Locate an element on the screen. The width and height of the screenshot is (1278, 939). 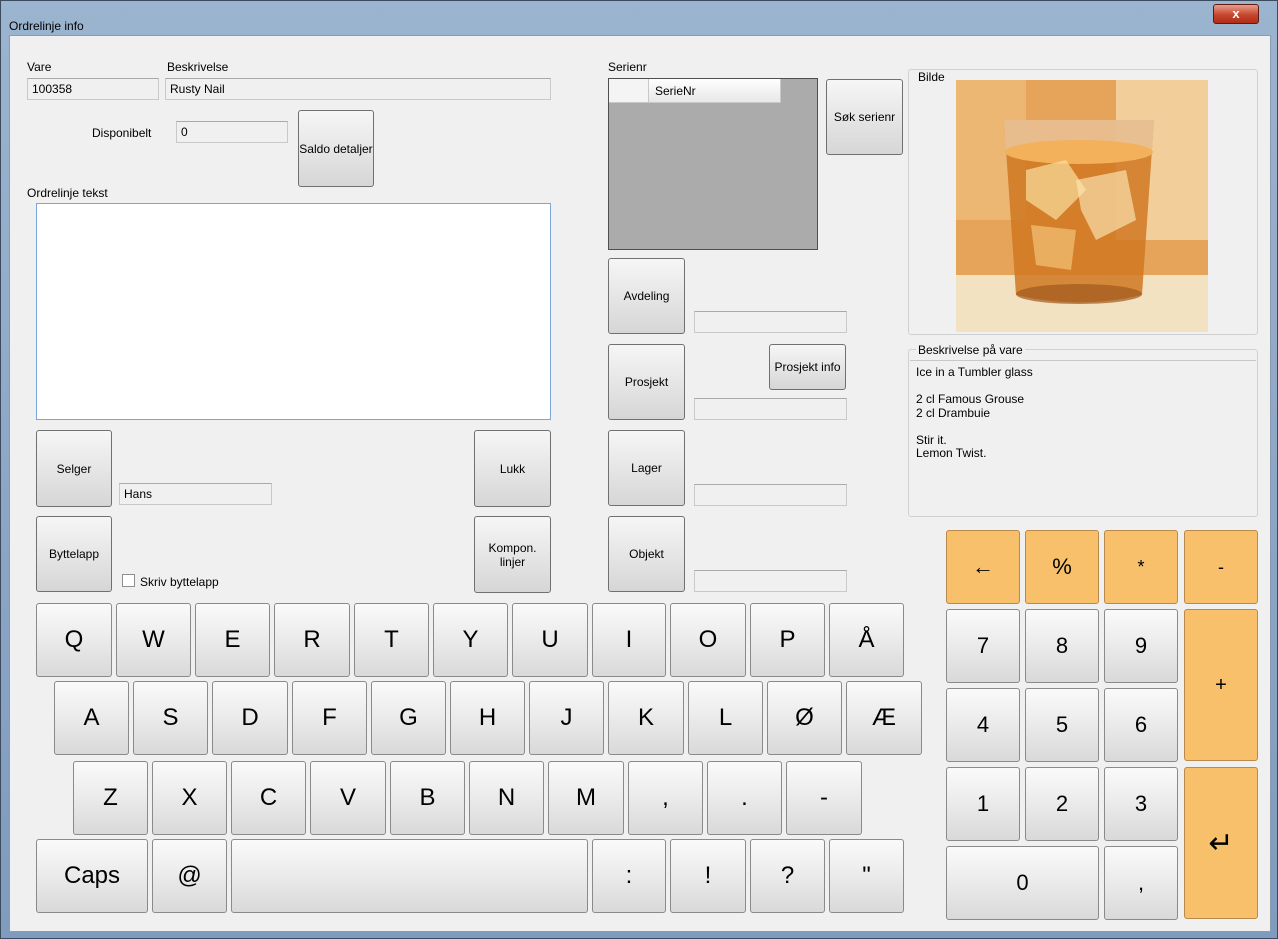
grid-column-header: SerieNr is located at coordinates (715, 91).